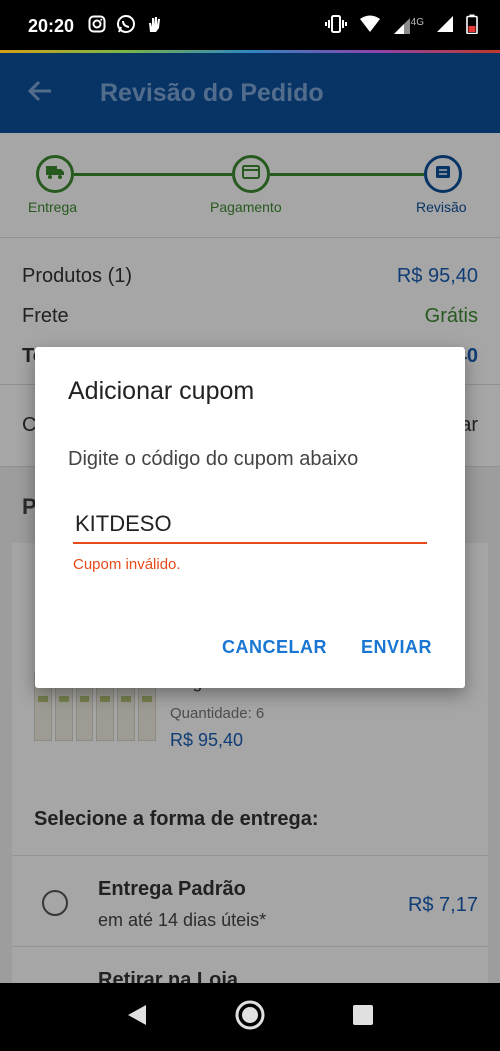 Image resolution: width=500 pixels, height=1051 pixels. What do you see at coordinates (417, 22) in the screenshot?
I see `network-label: 4G` at bounding box center [417, 22].